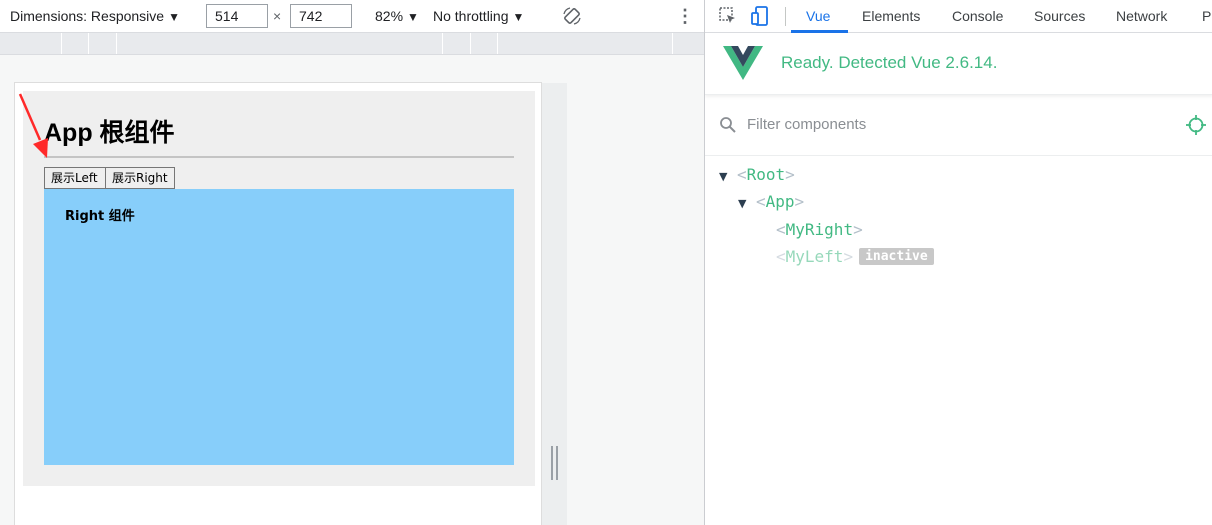  Describe the element at coordinates (1196, 125) in the screenshot. I see `select-component-target-icon` at that location.